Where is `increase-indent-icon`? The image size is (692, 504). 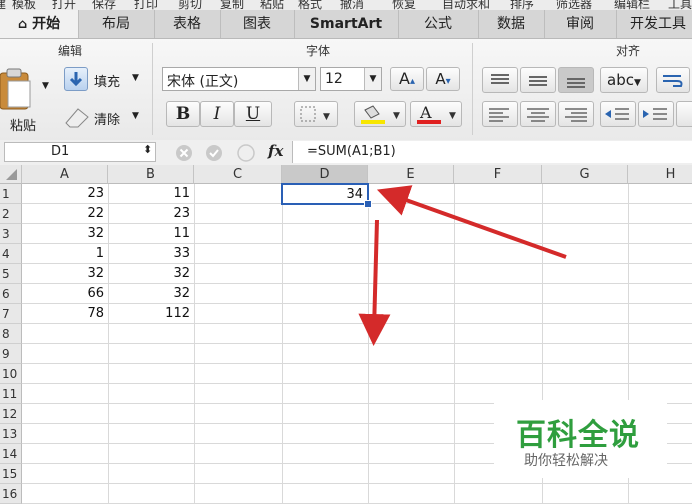
increase-indent-icon is located at coordinates (655, 114).